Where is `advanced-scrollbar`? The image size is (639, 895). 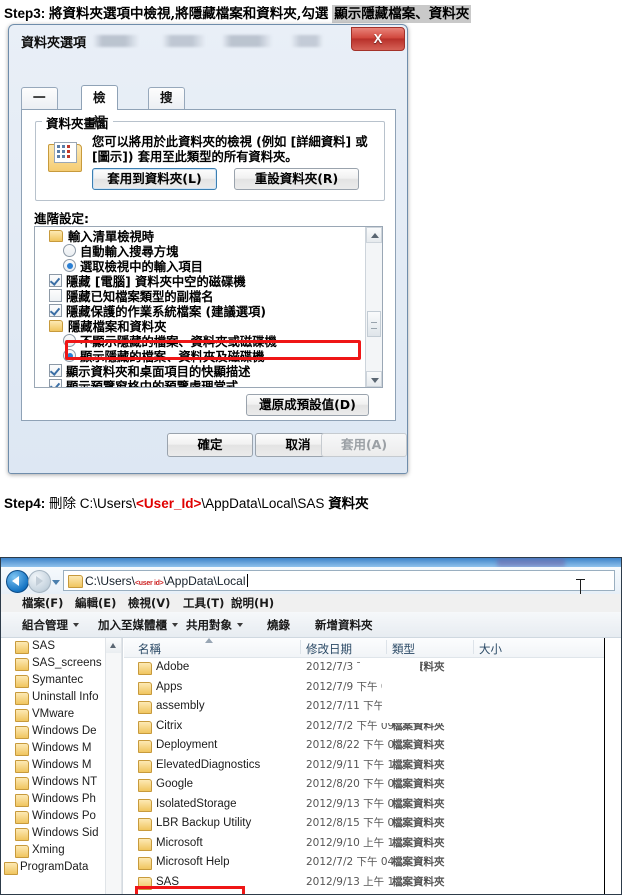 advanced-scrollbar is located at coordinates (373, 307).